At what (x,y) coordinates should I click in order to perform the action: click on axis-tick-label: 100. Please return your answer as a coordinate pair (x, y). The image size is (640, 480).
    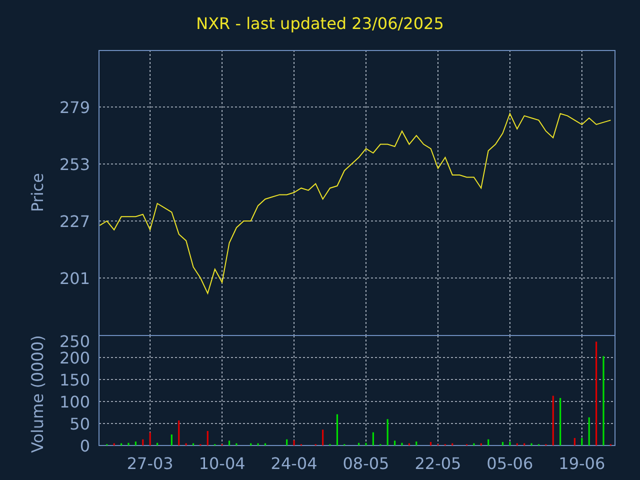
    Looking at the image, I should click on (74, 402).